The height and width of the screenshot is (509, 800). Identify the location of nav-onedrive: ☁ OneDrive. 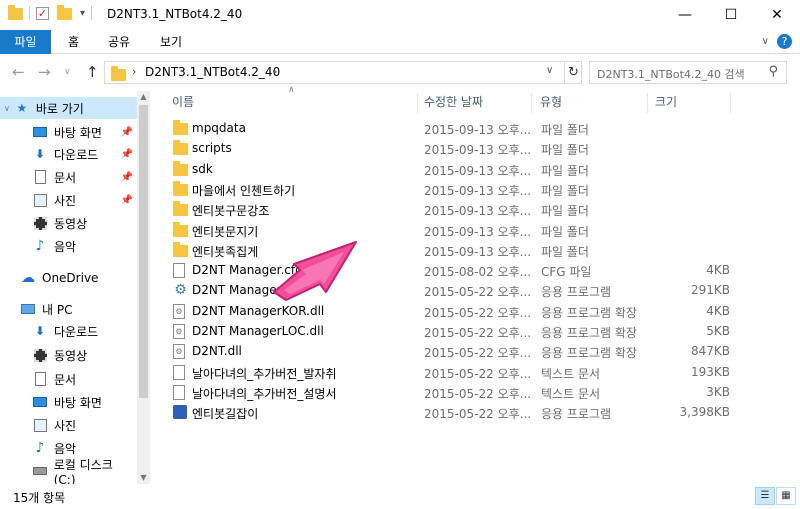
(68, 278).